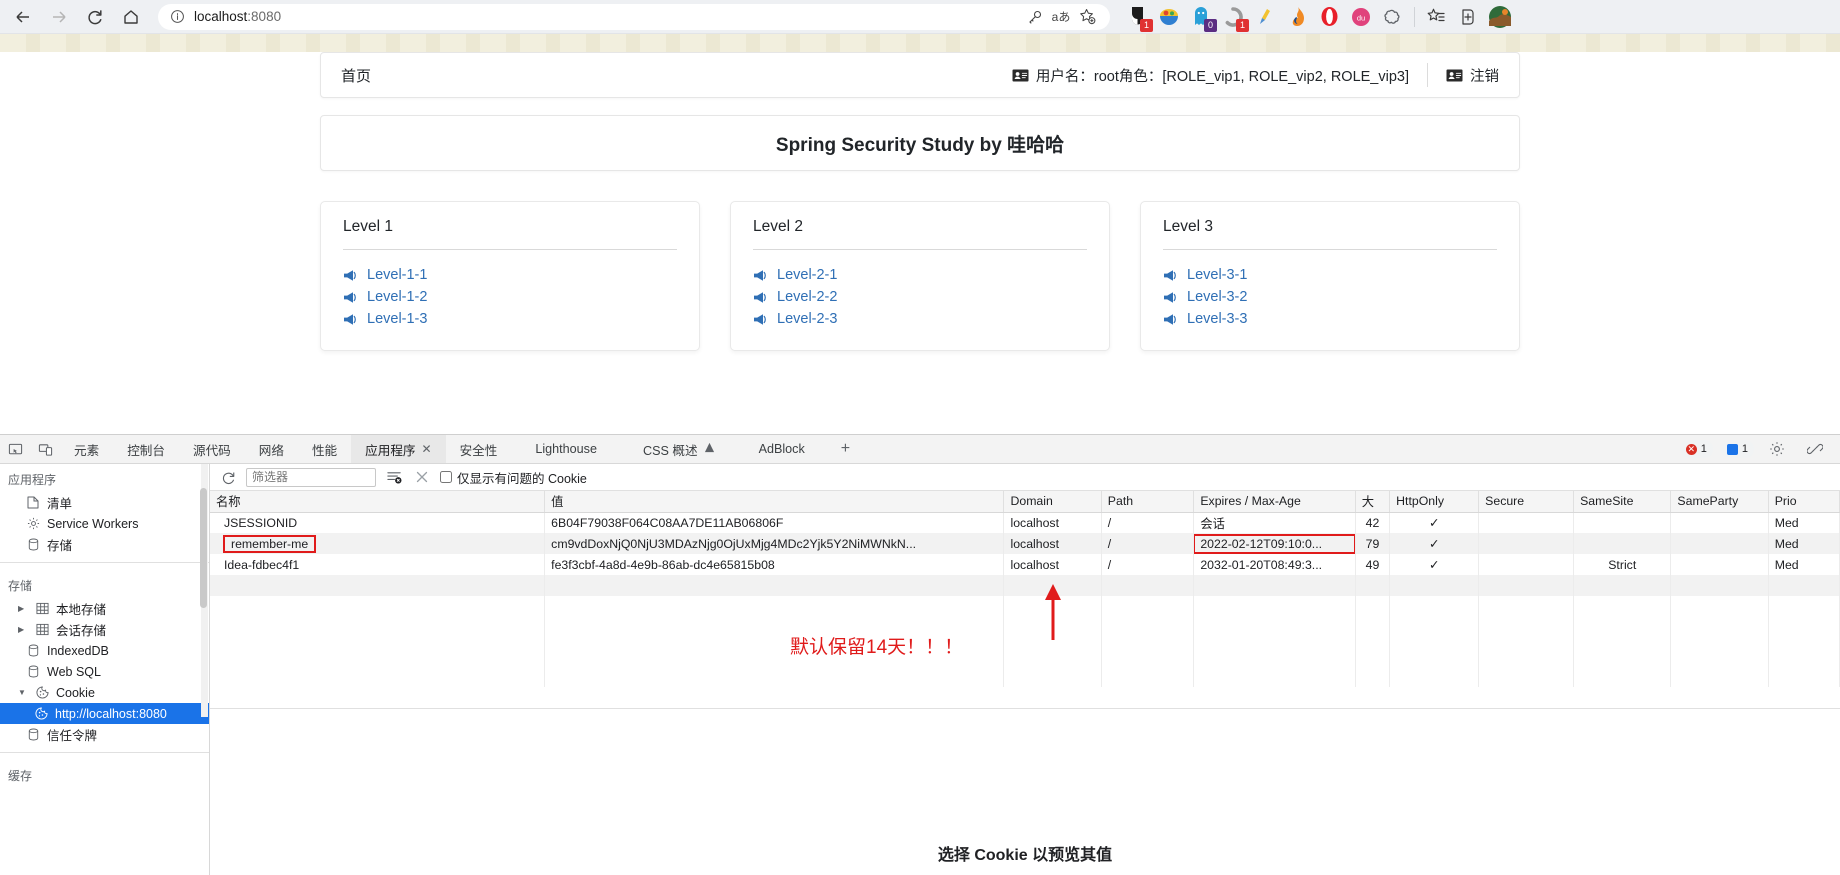  Describe the element at coordinates (1815, 449) in the screenshot. I see `dock-icon` at that location.